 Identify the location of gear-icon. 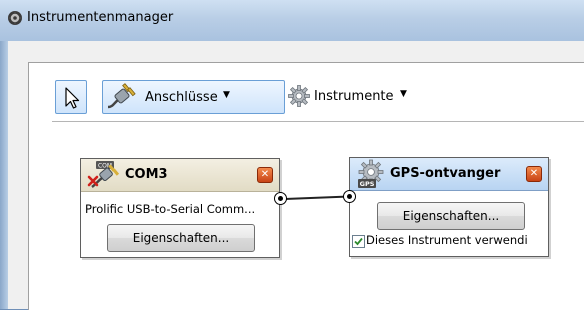
(299, 96).